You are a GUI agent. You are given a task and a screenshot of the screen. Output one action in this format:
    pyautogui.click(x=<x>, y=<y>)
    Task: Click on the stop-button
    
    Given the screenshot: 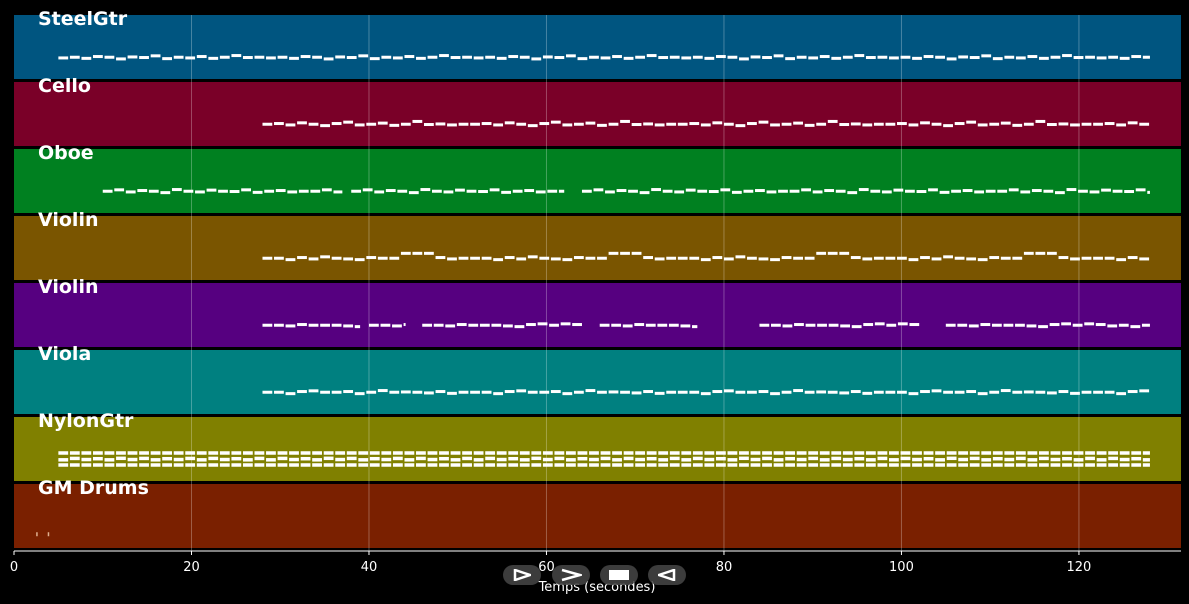 What is the action you would take?
    pyautogui.click(x=619, y=575)
    